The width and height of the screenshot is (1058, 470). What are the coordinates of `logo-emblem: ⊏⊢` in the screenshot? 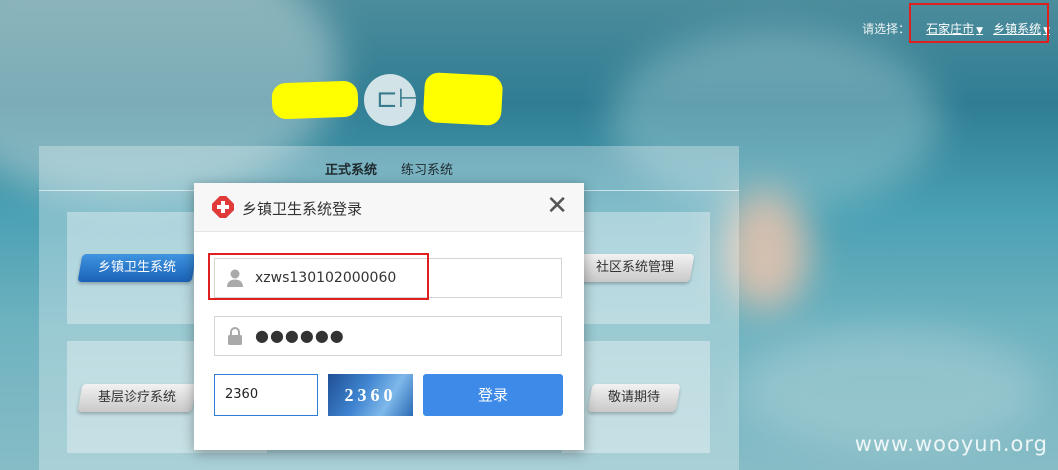 It's located at (392, 100).